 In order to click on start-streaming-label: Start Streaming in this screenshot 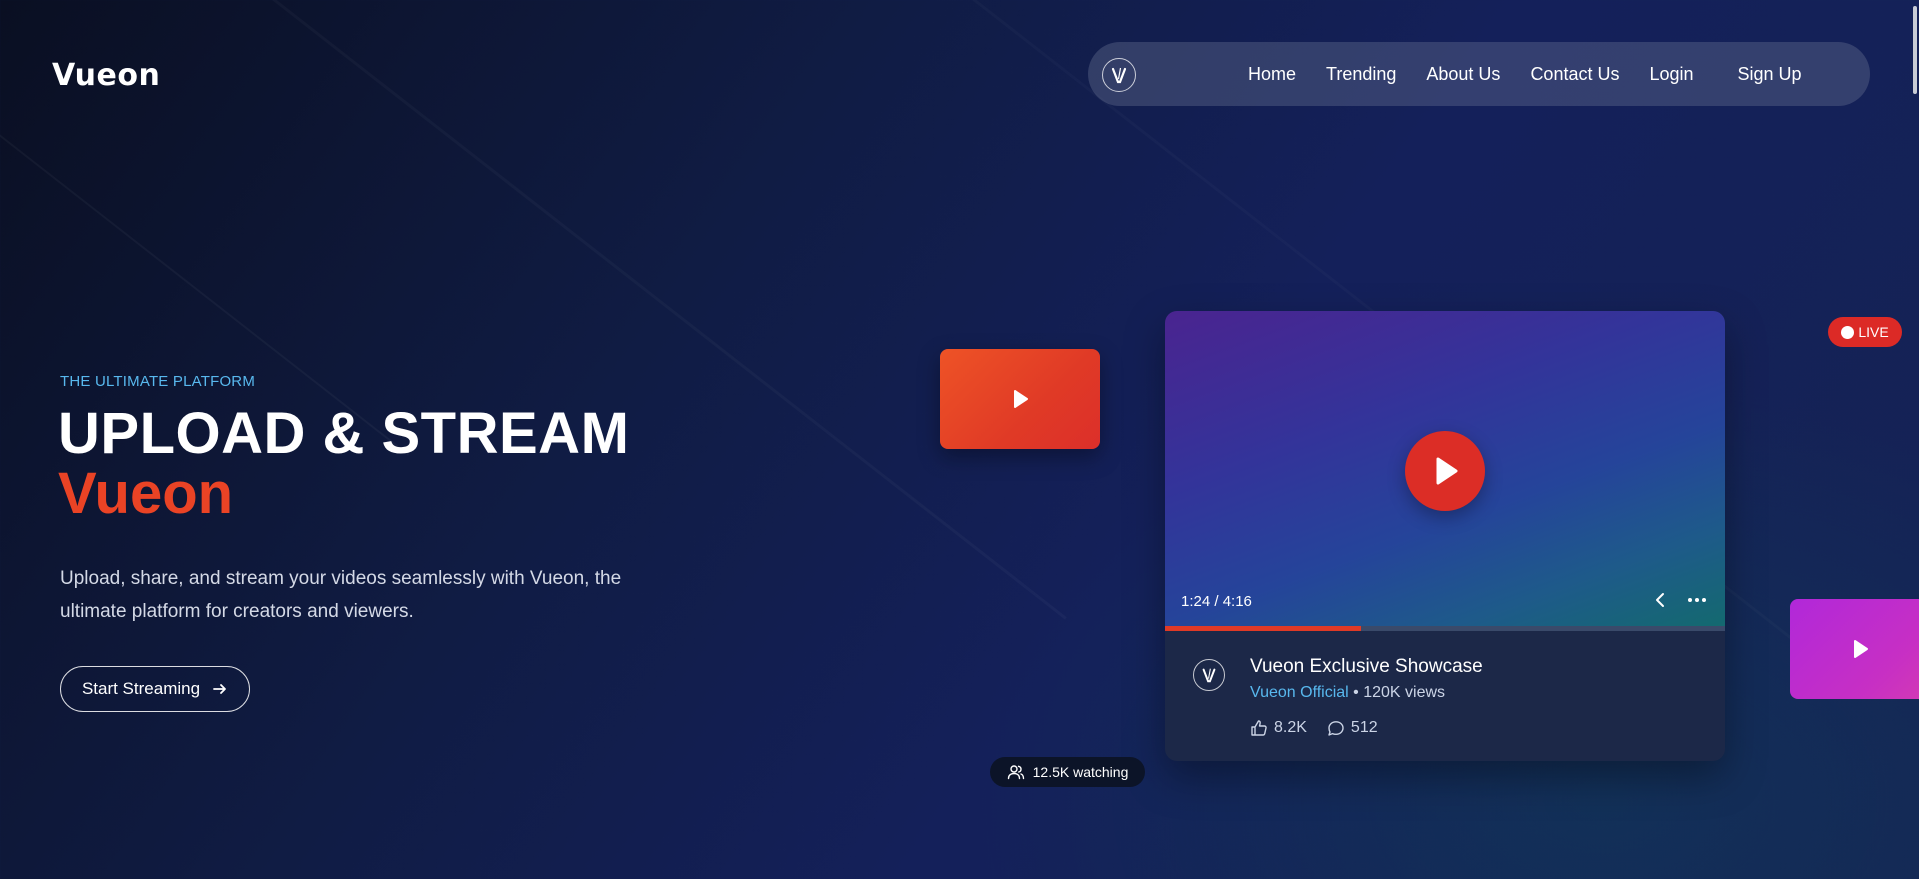, I will do `click(141, 688)`.